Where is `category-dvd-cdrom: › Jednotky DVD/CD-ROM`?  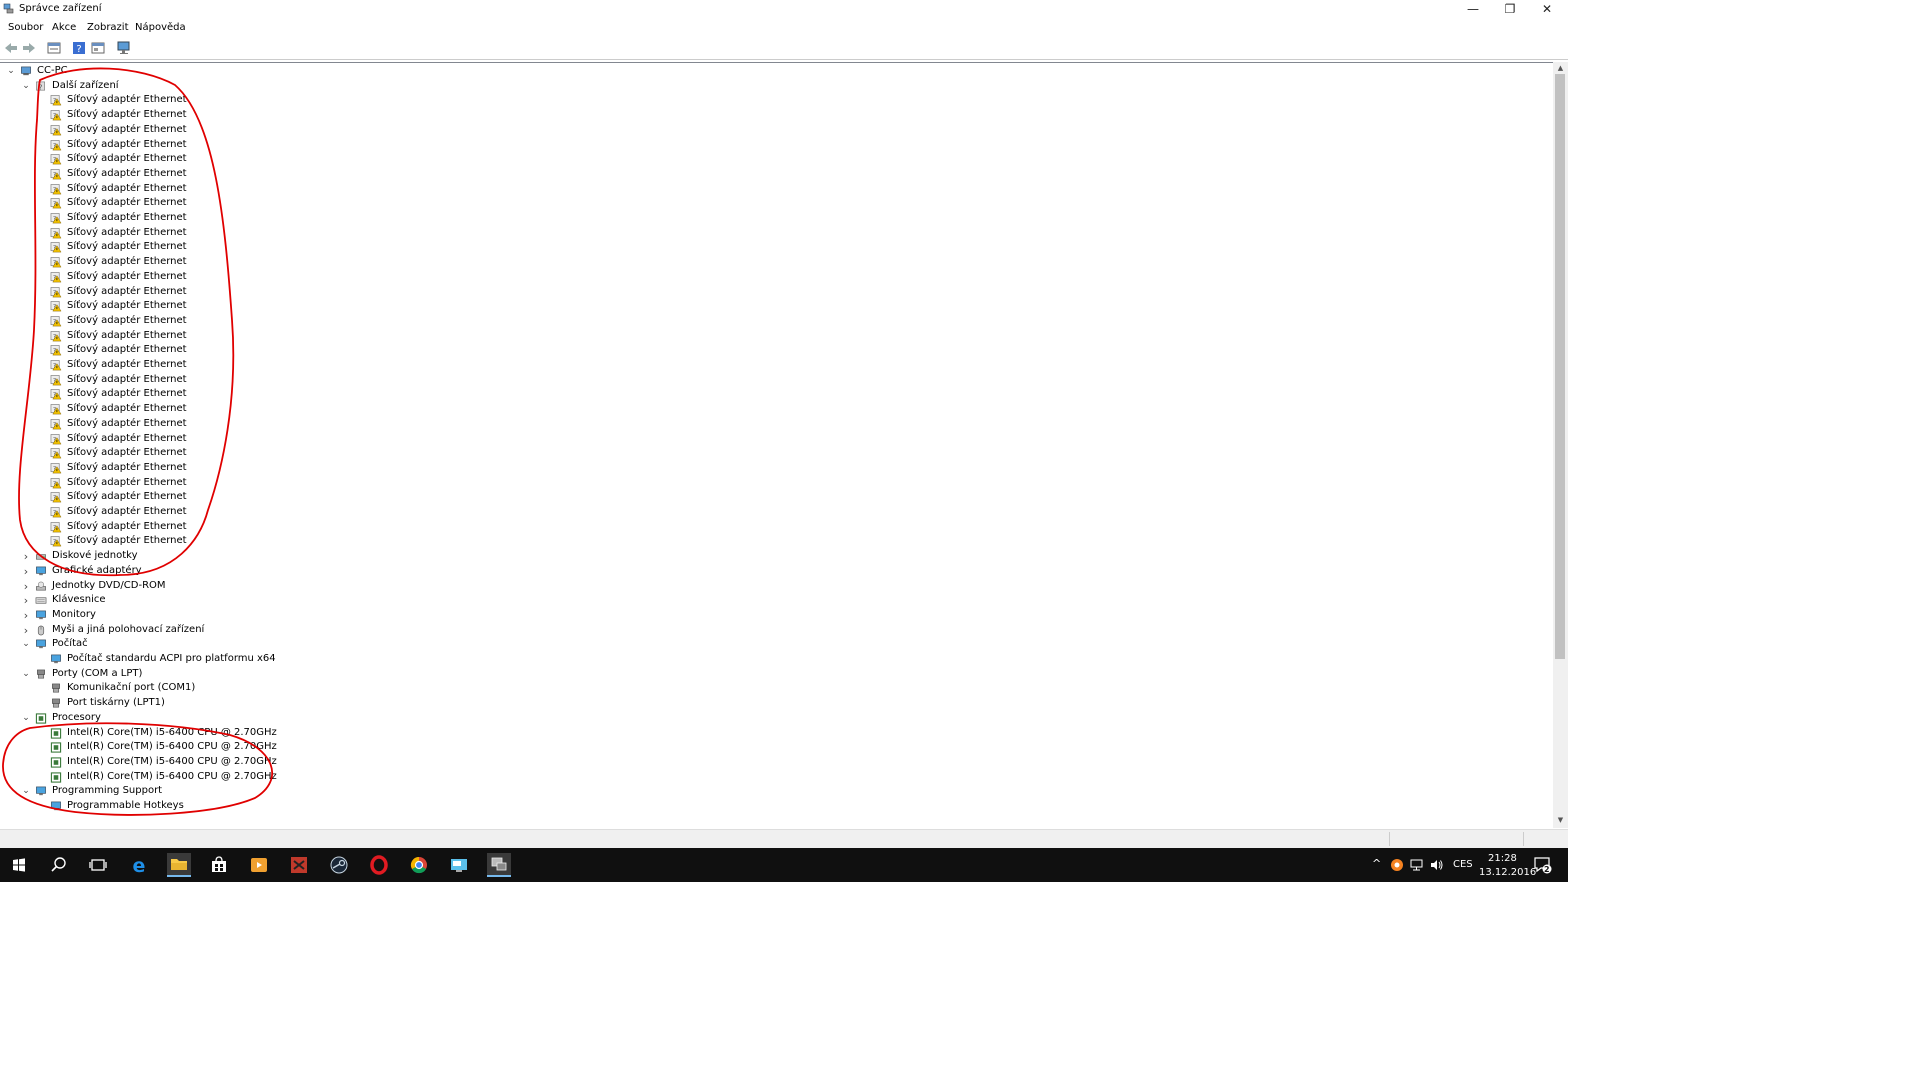 category-dvd-cdrom: › Jednotky DVD/CD-ROM is located at coordinates (321, 586).